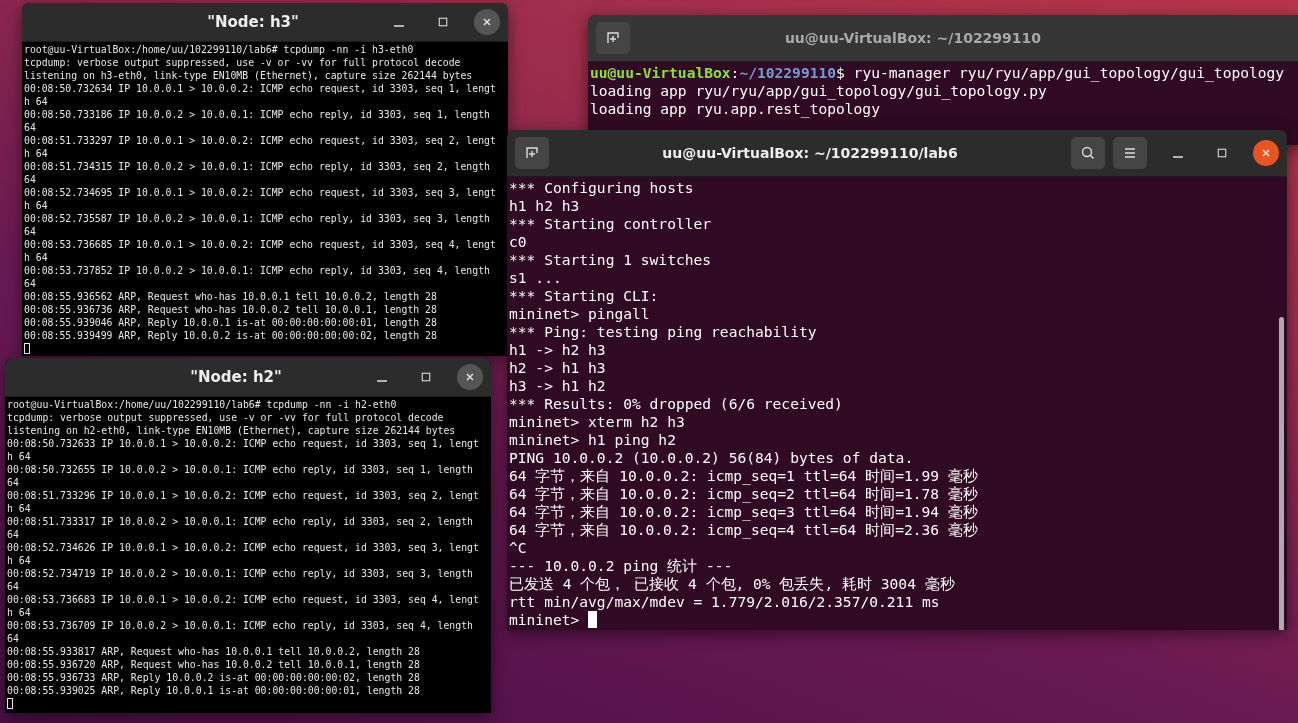 Image resolution: width=1298 pixels, height=723 pixels. I want to click on terminal-line: mininet> xterm h2 h3, so click(597, 422).